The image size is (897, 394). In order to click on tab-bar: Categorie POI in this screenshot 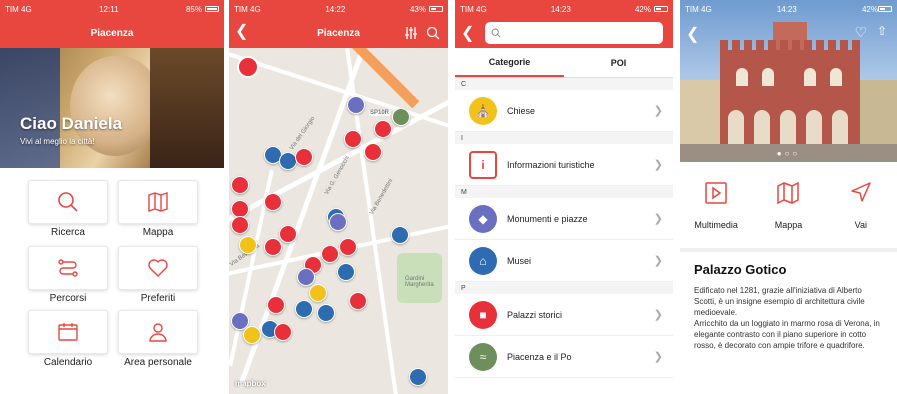, I will do `click(564, 63)`.